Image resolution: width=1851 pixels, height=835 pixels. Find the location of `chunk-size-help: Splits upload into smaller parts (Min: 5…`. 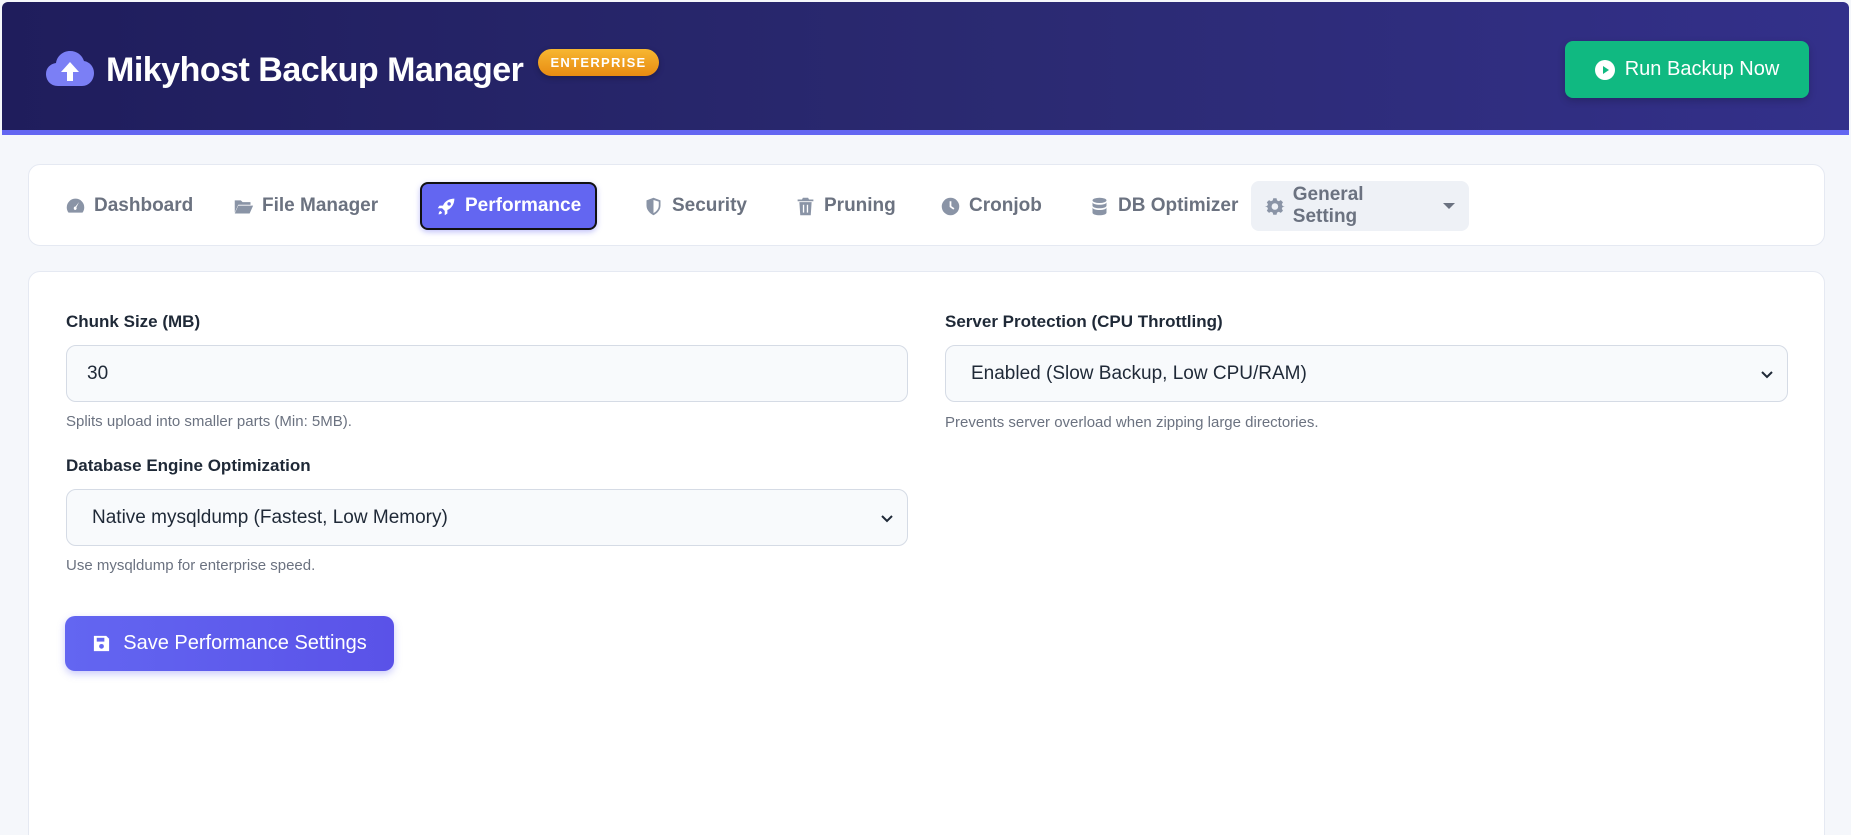

chunk-size-help: Splits upload into smaller parts (Min: 5… is located at coordinates (209, 421).